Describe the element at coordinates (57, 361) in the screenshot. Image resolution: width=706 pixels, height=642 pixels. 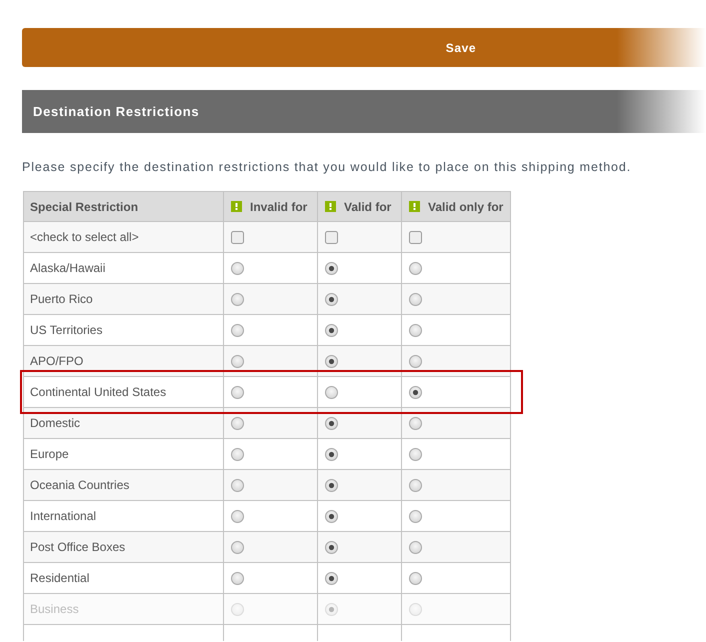
I see `row-label: APO/FPO` at that location.